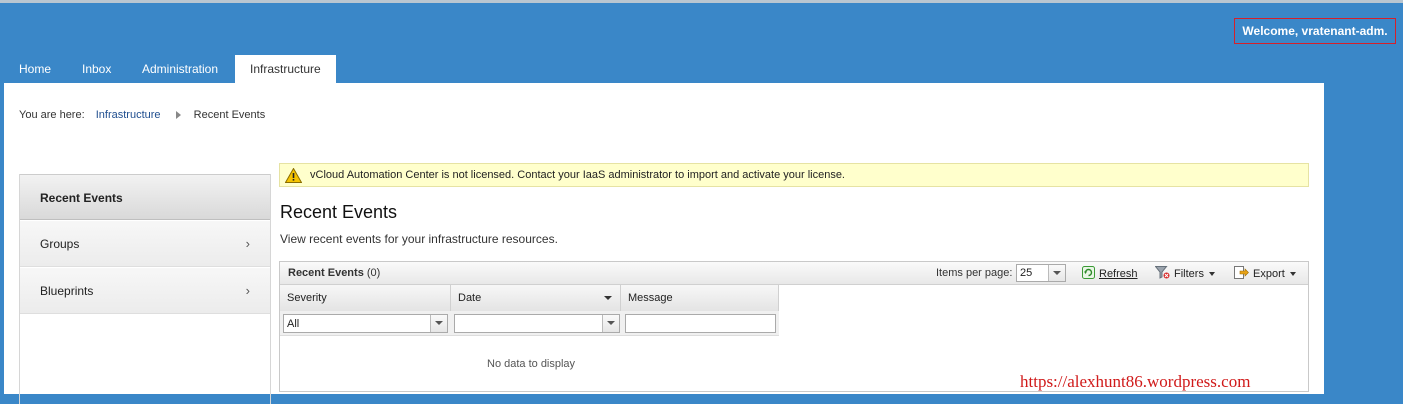 The image size is (1403, 404). I want to click on column-header-date-label: Date, so click(470, 298).